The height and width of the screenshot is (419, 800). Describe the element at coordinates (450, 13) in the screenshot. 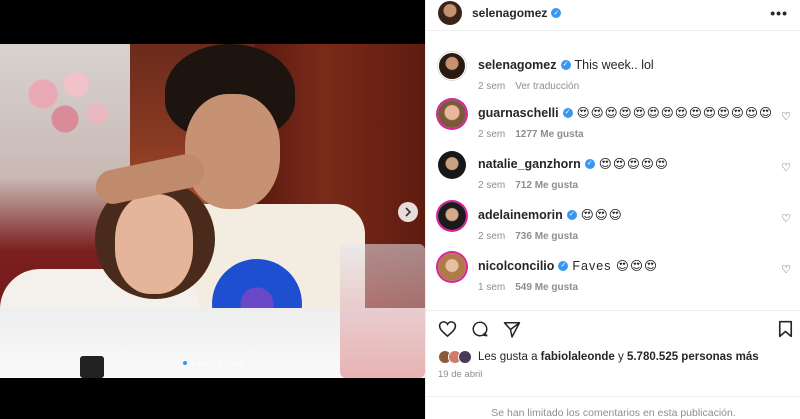

I see `author-avatar` at that location.